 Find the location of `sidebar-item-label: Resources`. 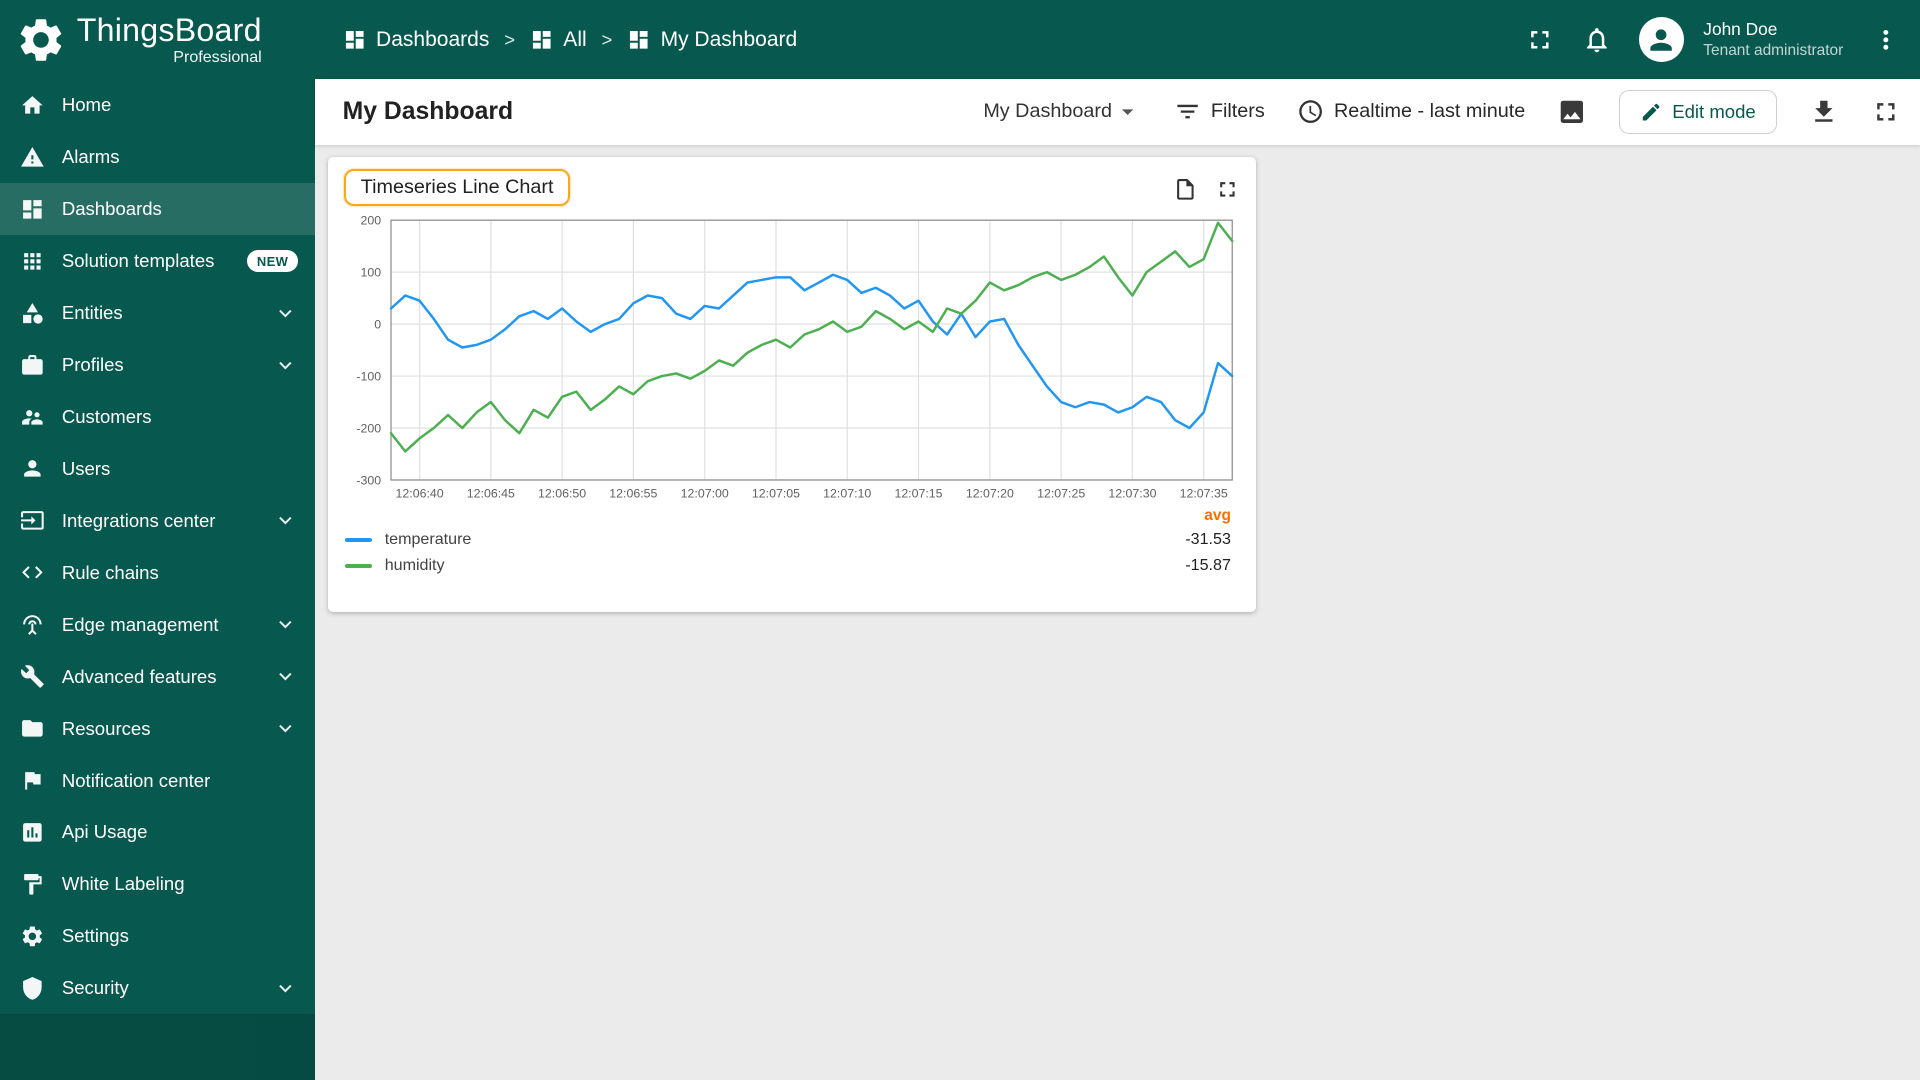

sidebar-item-label: Resources is located at coordinates (106, 728).